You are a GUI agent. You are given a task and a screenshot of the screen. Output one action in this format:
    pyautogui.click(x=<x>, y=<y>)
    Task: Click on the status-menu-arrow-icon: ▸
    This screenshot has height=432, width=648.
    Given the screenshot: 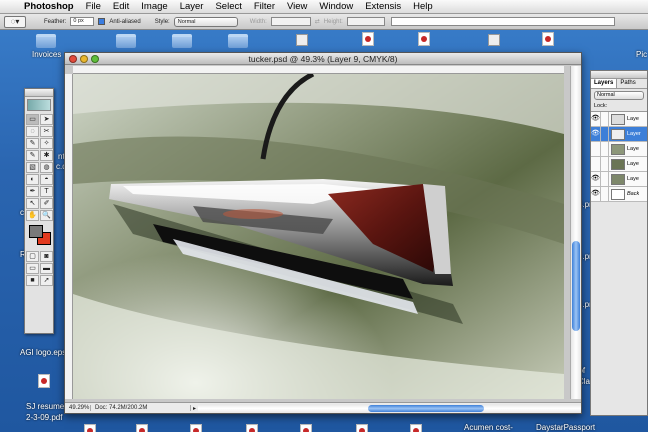 What is the action you would take?
    pyautogui.click(x=194, y=408)
    